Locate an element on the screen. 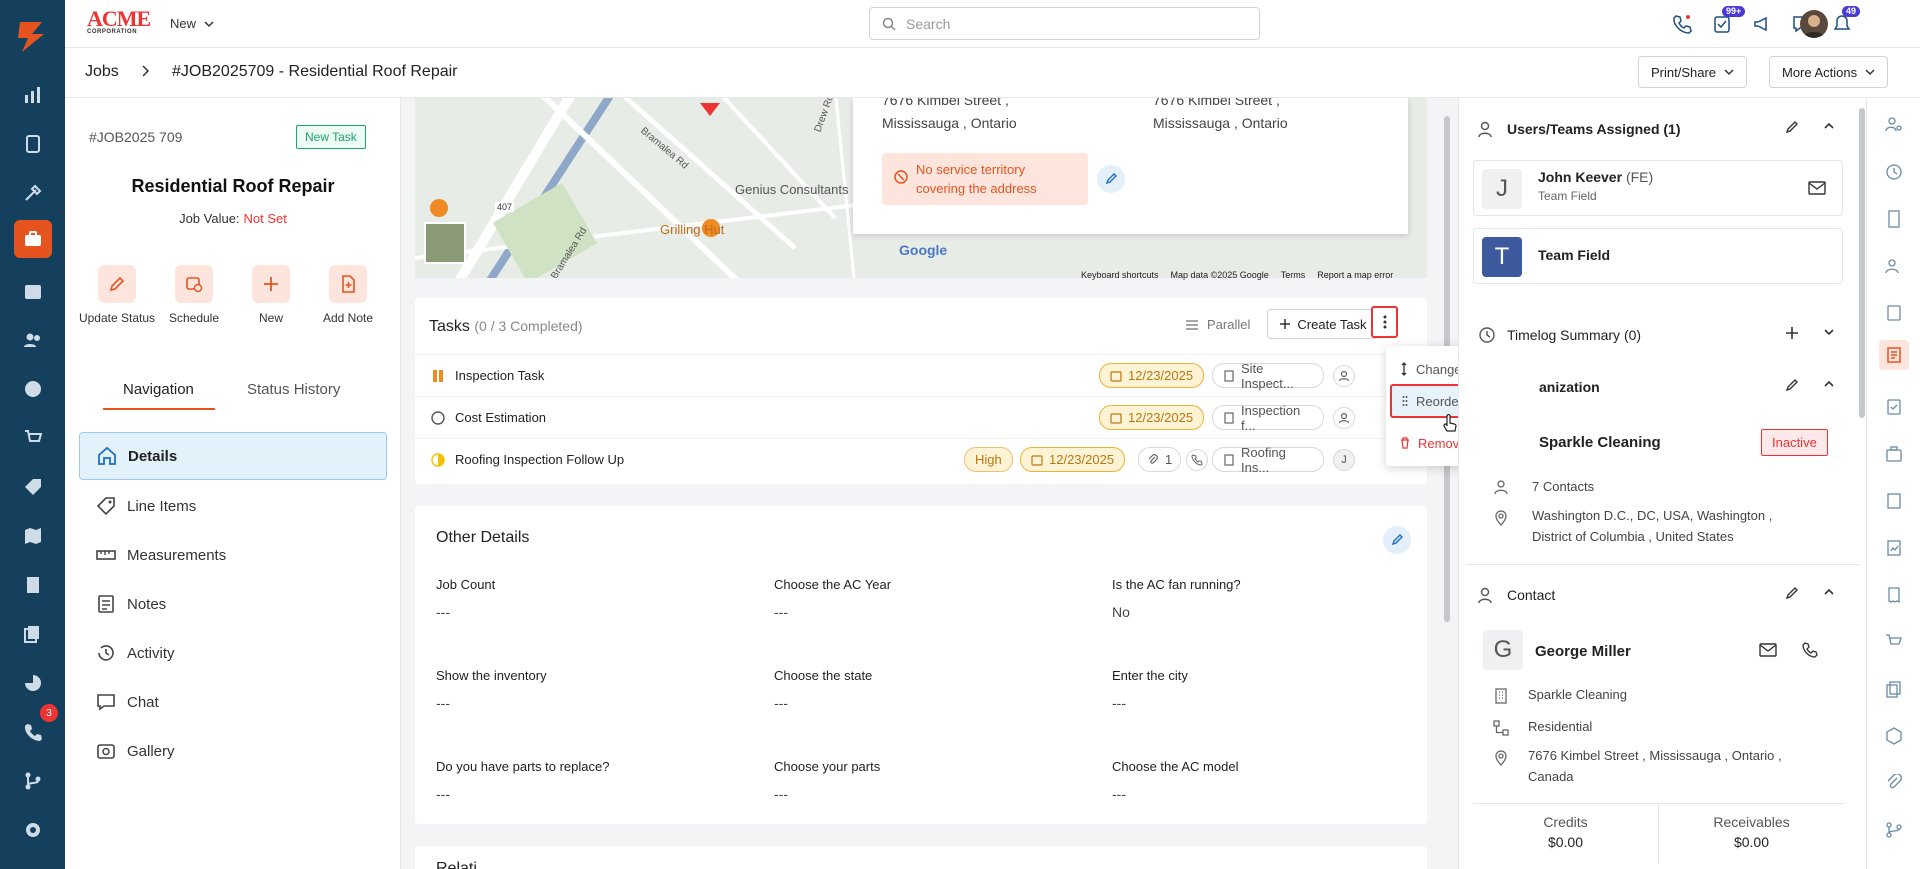  right-panel-scrollbar-thumb is located at coordinates (1862, 263).